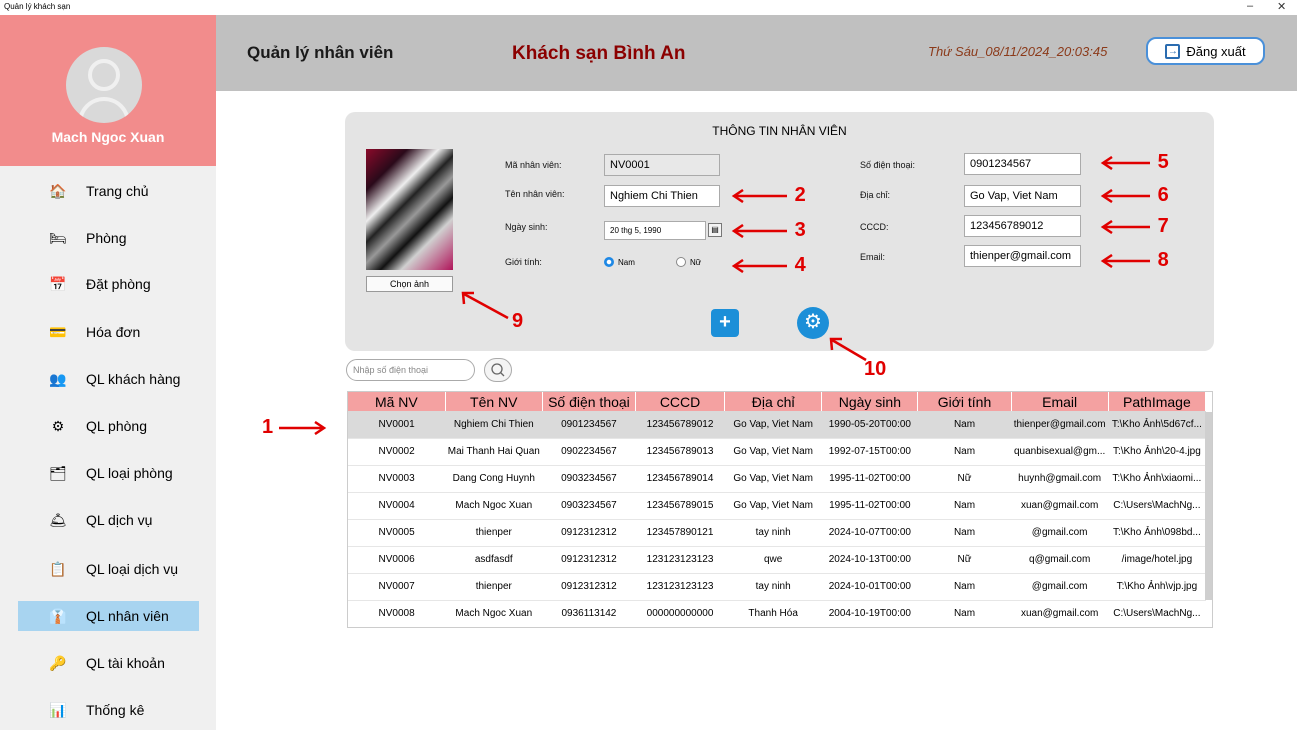 Image resolution: width=1297 pixels, height=730 pixels. Describe the element at coordinates (1022, 226) in the screenshot. I see `cccd-field: 123456789012` at that location.